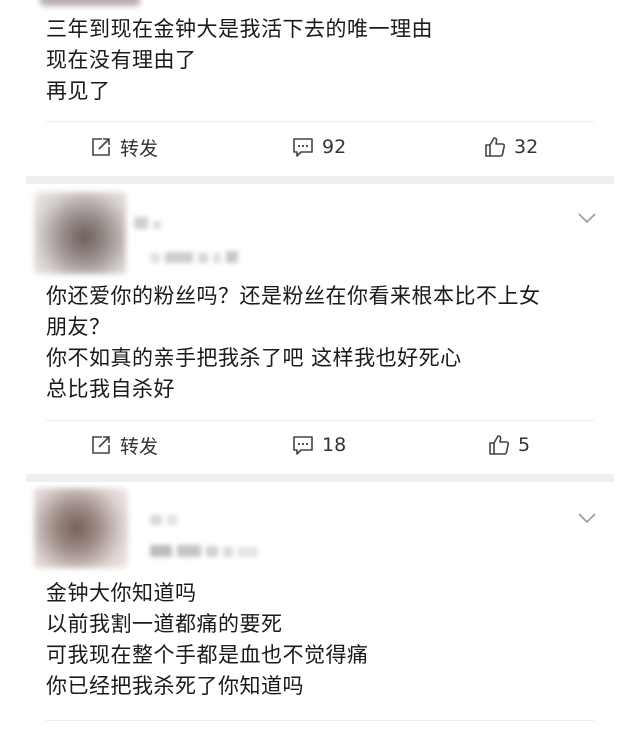 The image size is (640, 730). What do you see at coordinates (254, 358) in the screenshot?
I see `post-line: 你不如真的亲手把我杀了吧 这样我也好死心` at bounding box center [254, 358].